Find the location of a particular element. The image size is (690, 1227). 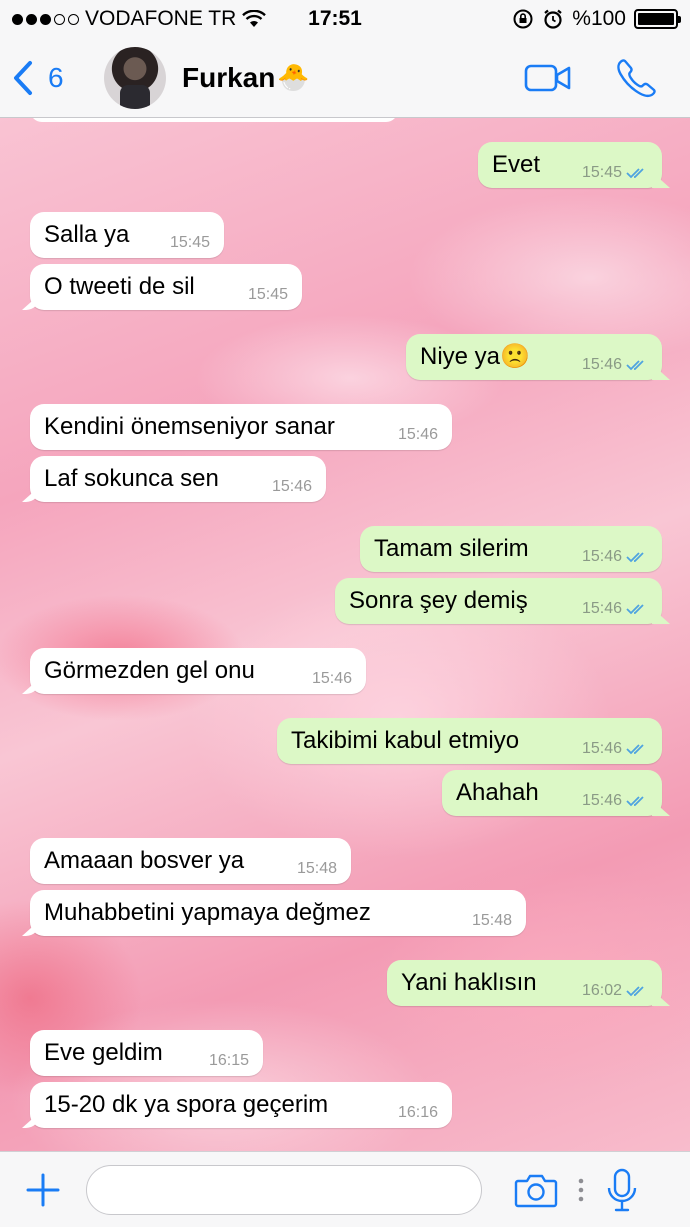

status-right: %100 is located at coordinates (549, 19).